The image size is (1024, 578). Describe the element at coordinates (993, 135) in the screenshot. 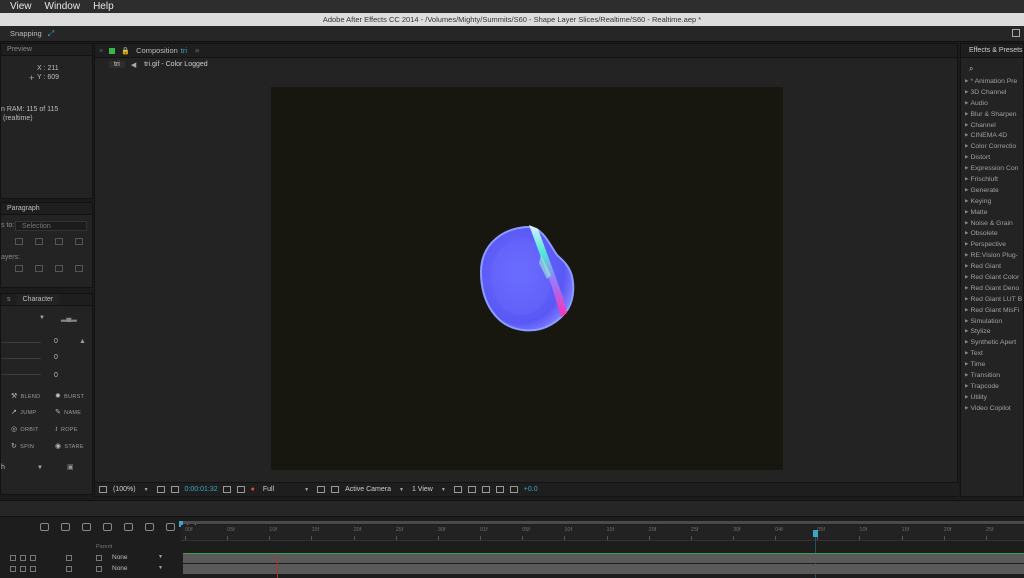

I see `effects-category: CINEMA 4D` at that location.